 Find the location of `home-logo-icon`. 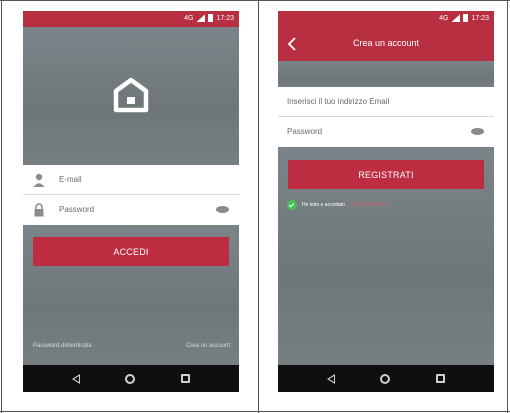

home-logo-icon is located at coordinates (131, 95).